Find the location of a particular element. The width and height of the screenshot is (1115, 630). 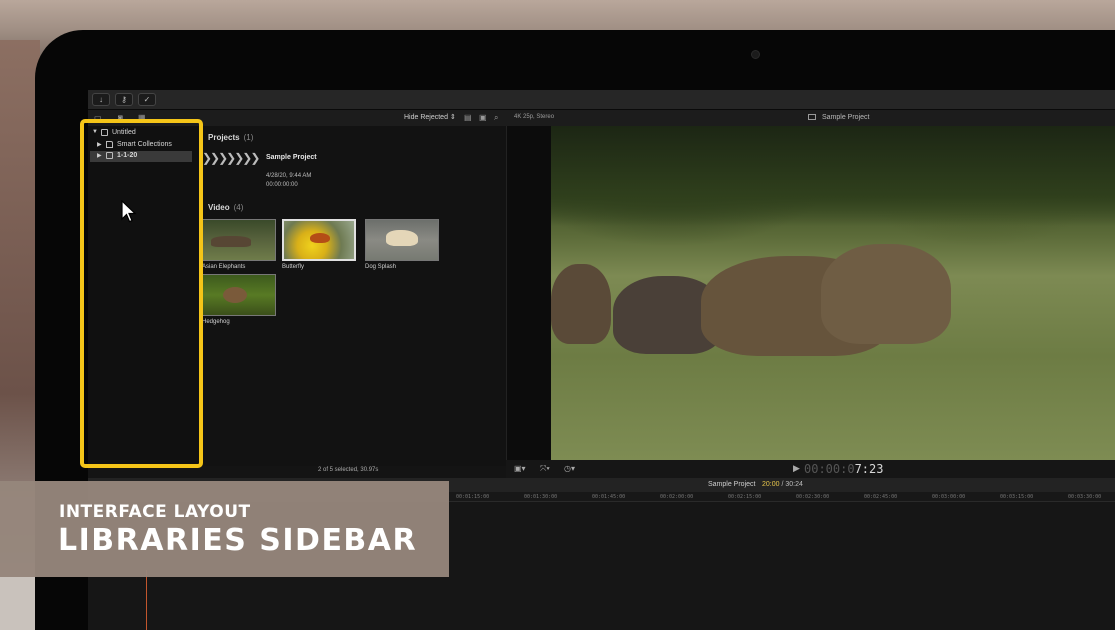

camera-icon is located at coordinates (755, 54).